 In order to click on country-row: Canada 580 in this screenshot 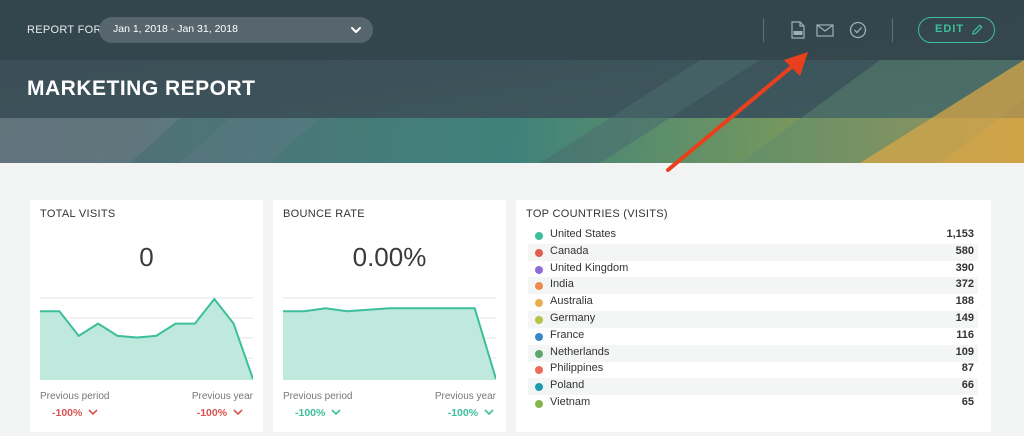, I will do `click(753, 252)`.